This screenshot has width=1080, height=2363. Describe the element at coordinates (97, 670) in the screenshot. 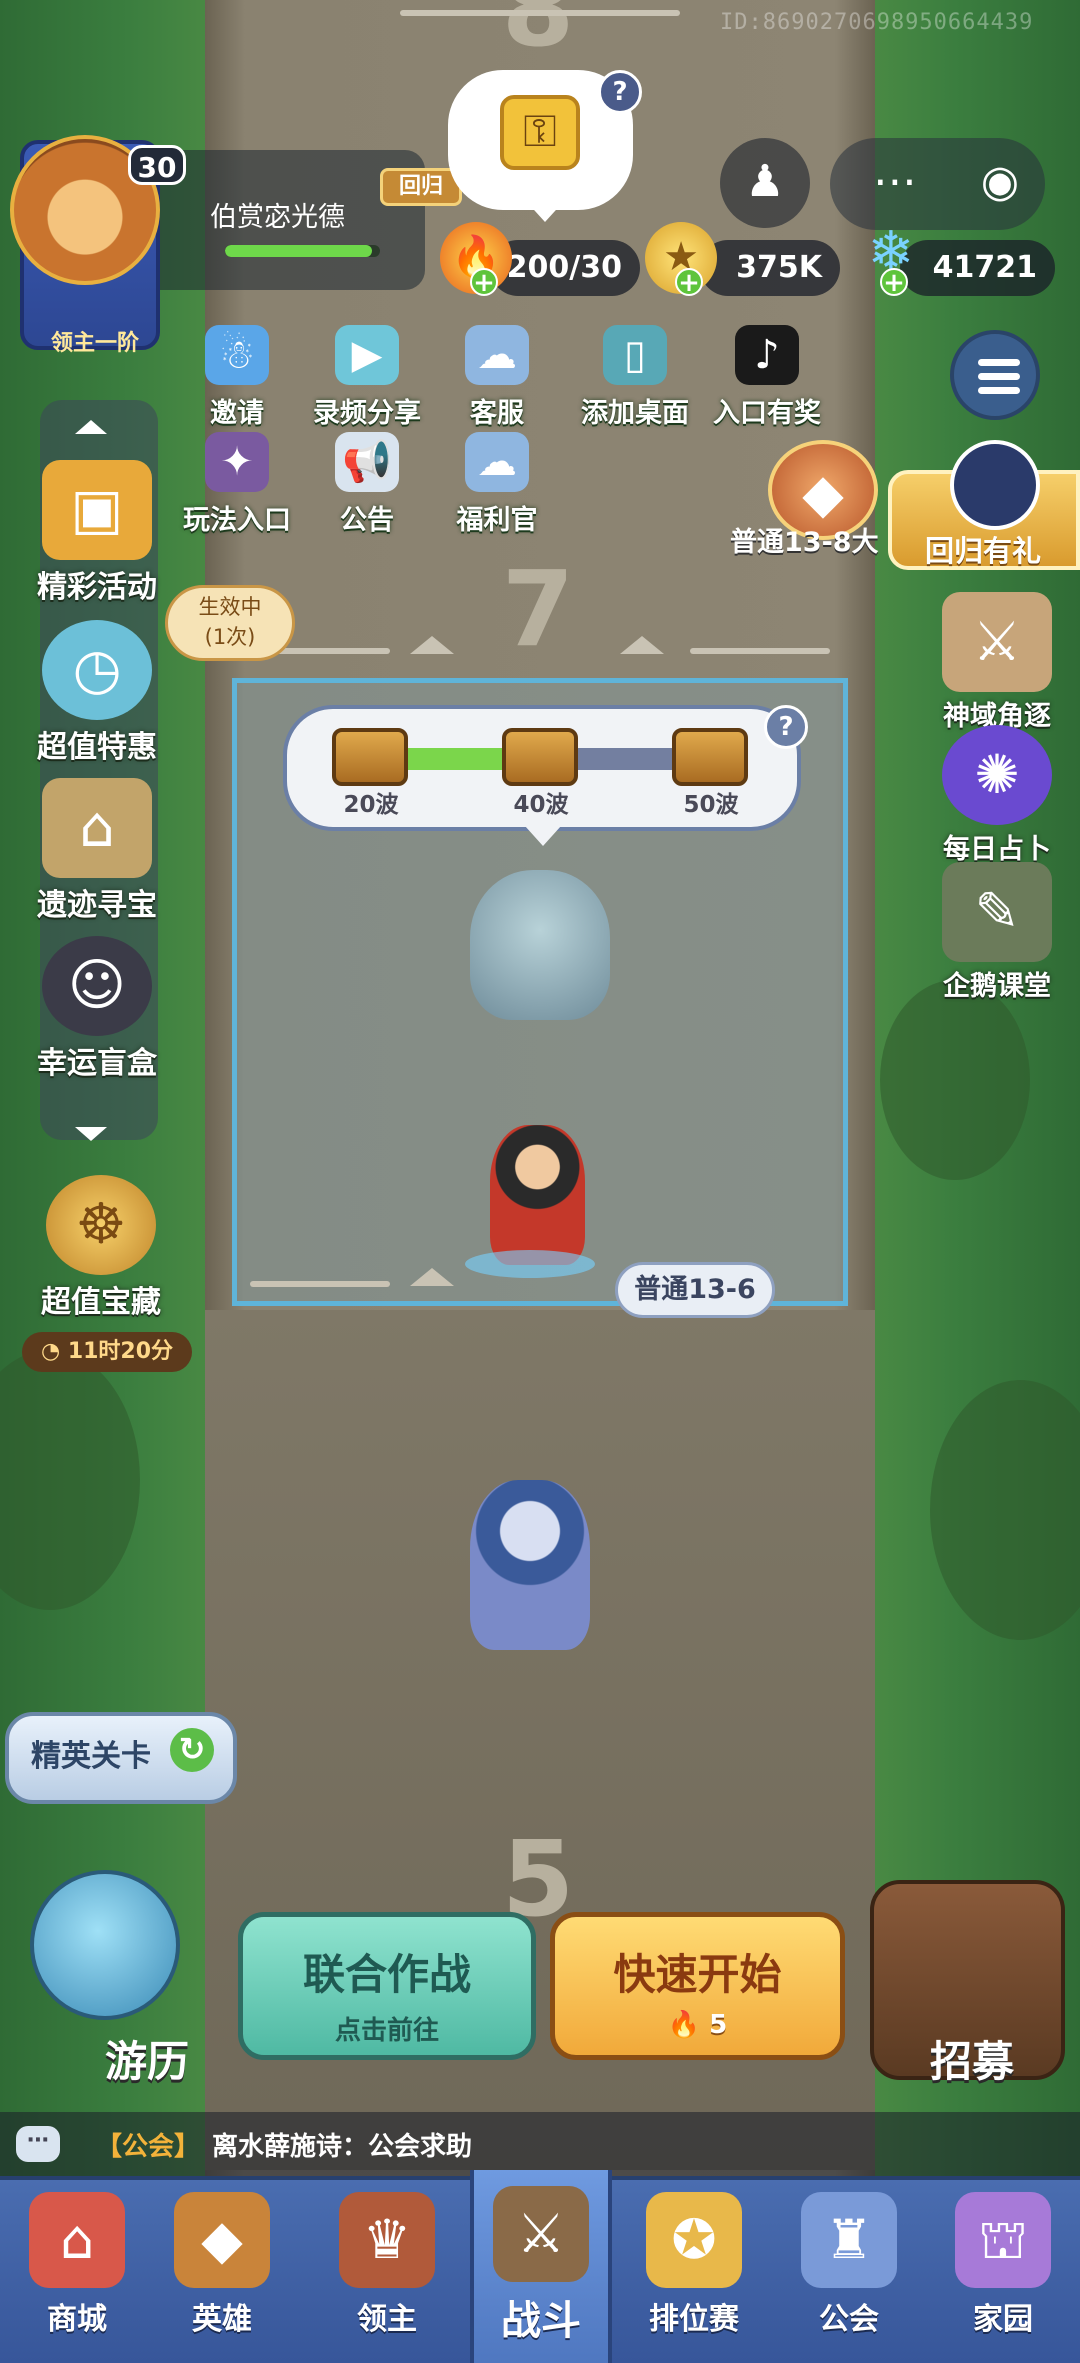

I see `stopwatch-icon: ◷` at that location.